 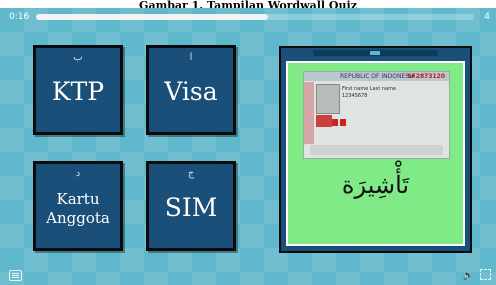 I want to click on visa-side-strip, so click(x=309, y=113).